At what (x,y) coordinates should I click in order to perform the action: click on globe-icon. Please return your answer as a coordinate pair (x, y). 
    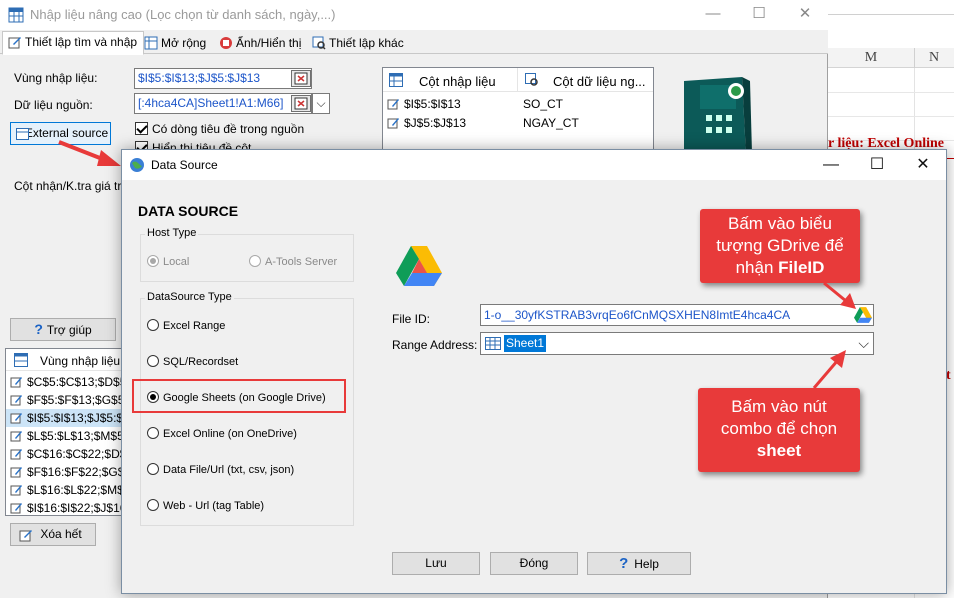
    Looking at the image, I should click on (137, 165).